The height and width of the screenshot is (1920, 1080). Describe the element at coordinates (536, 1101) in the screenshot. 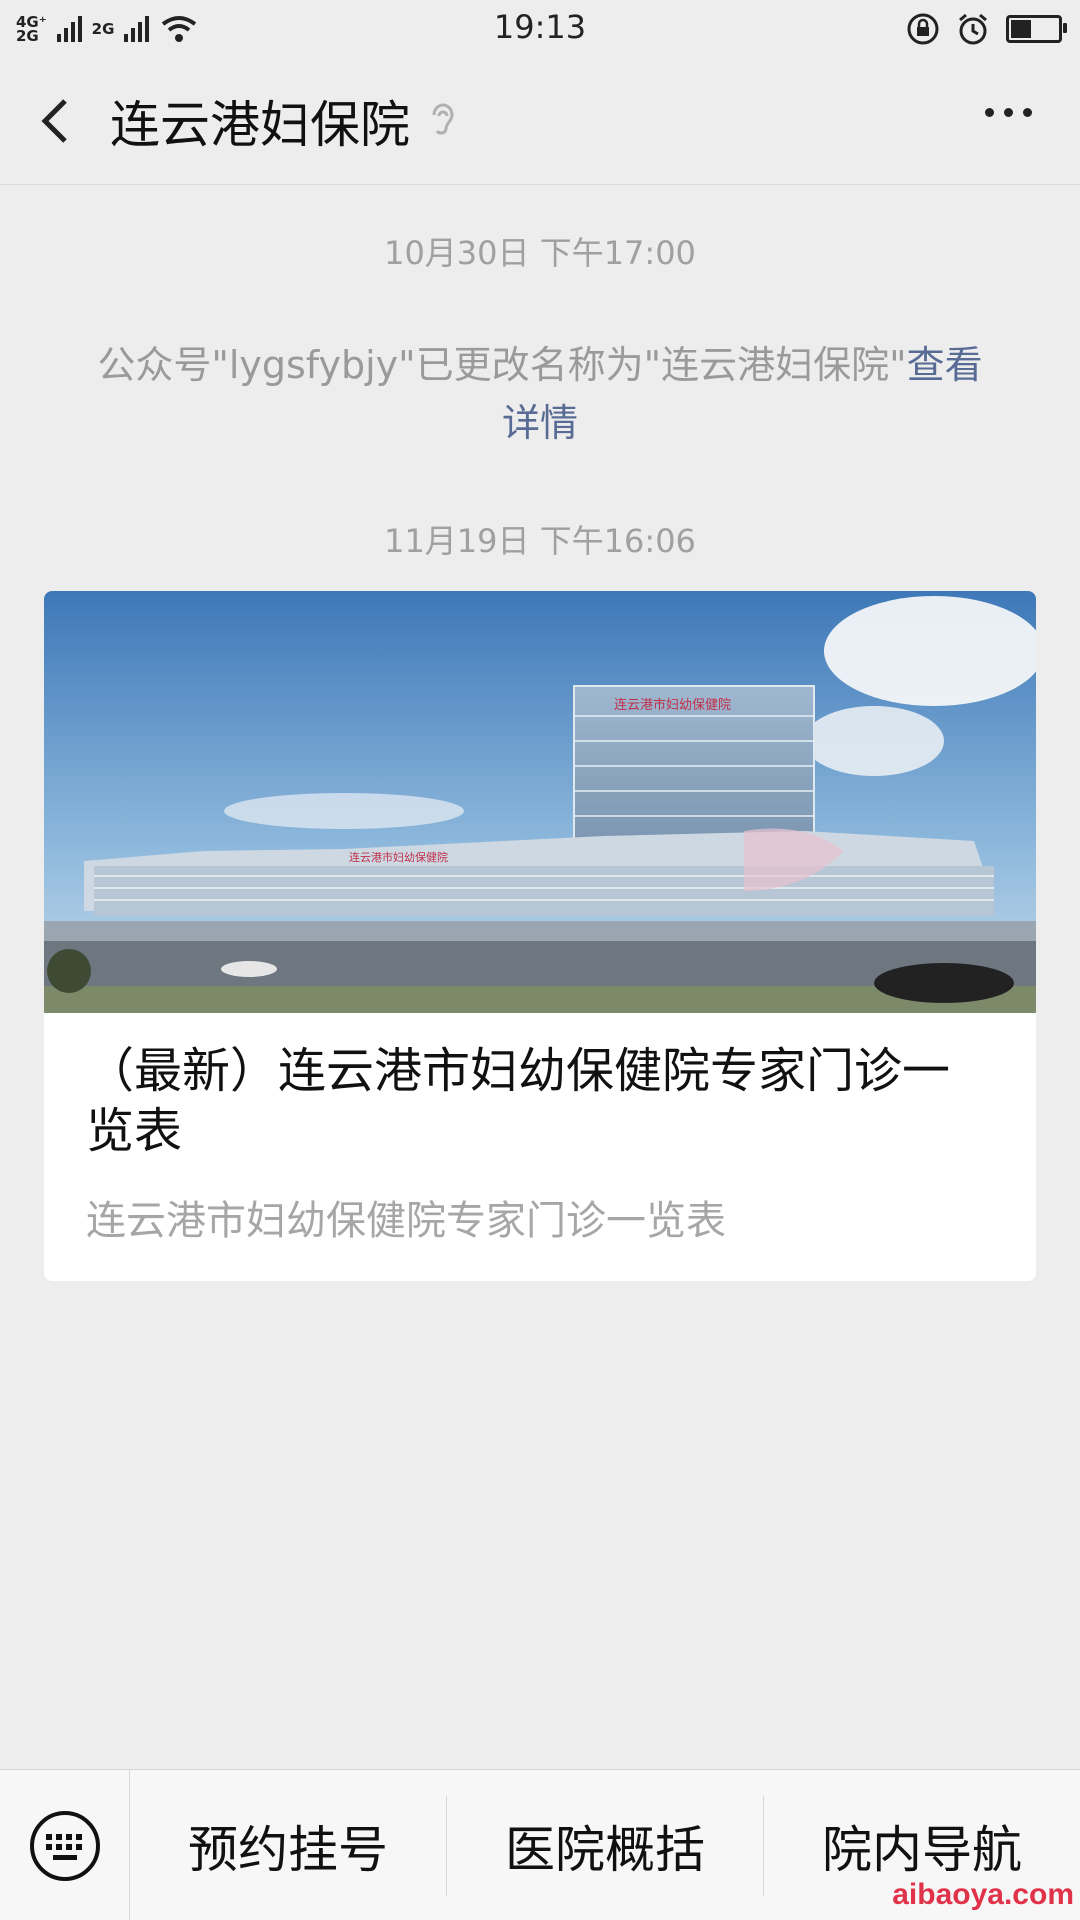

I see `article-title: （最新）连云港市妇幼保健院专家门诊一览表` at that location.